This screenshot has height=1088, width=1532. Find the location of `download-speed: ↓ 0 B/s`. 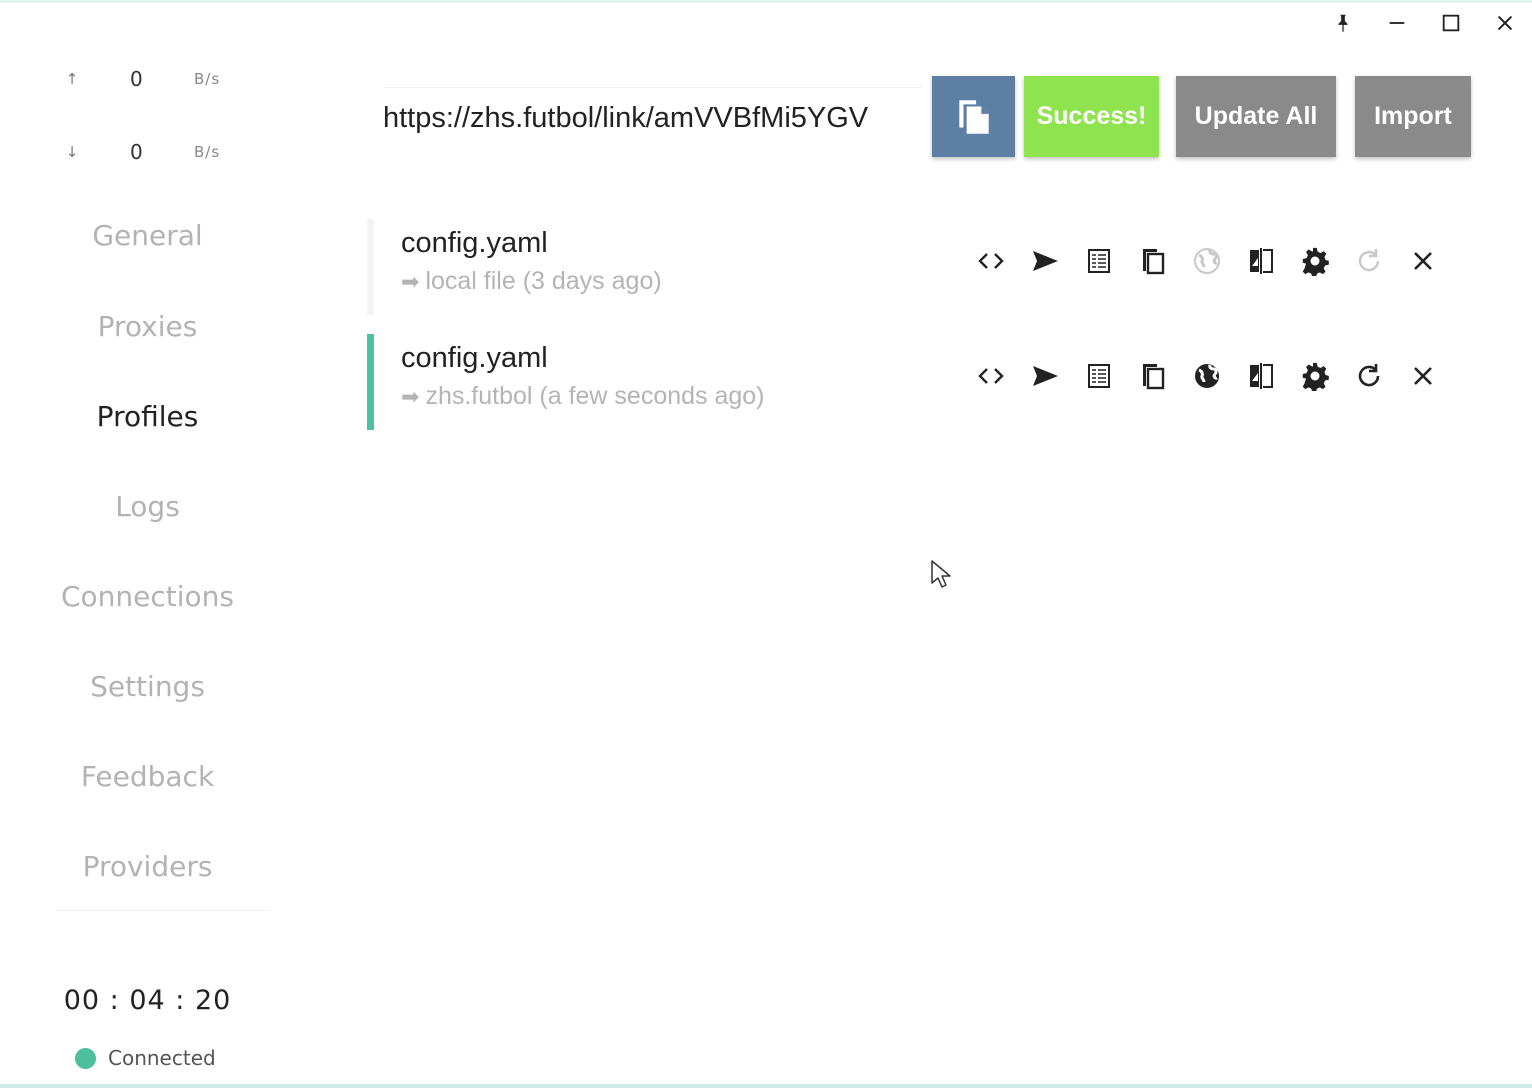

download-speed: ↓ 0 B/s is located at coordinates (155, 152).